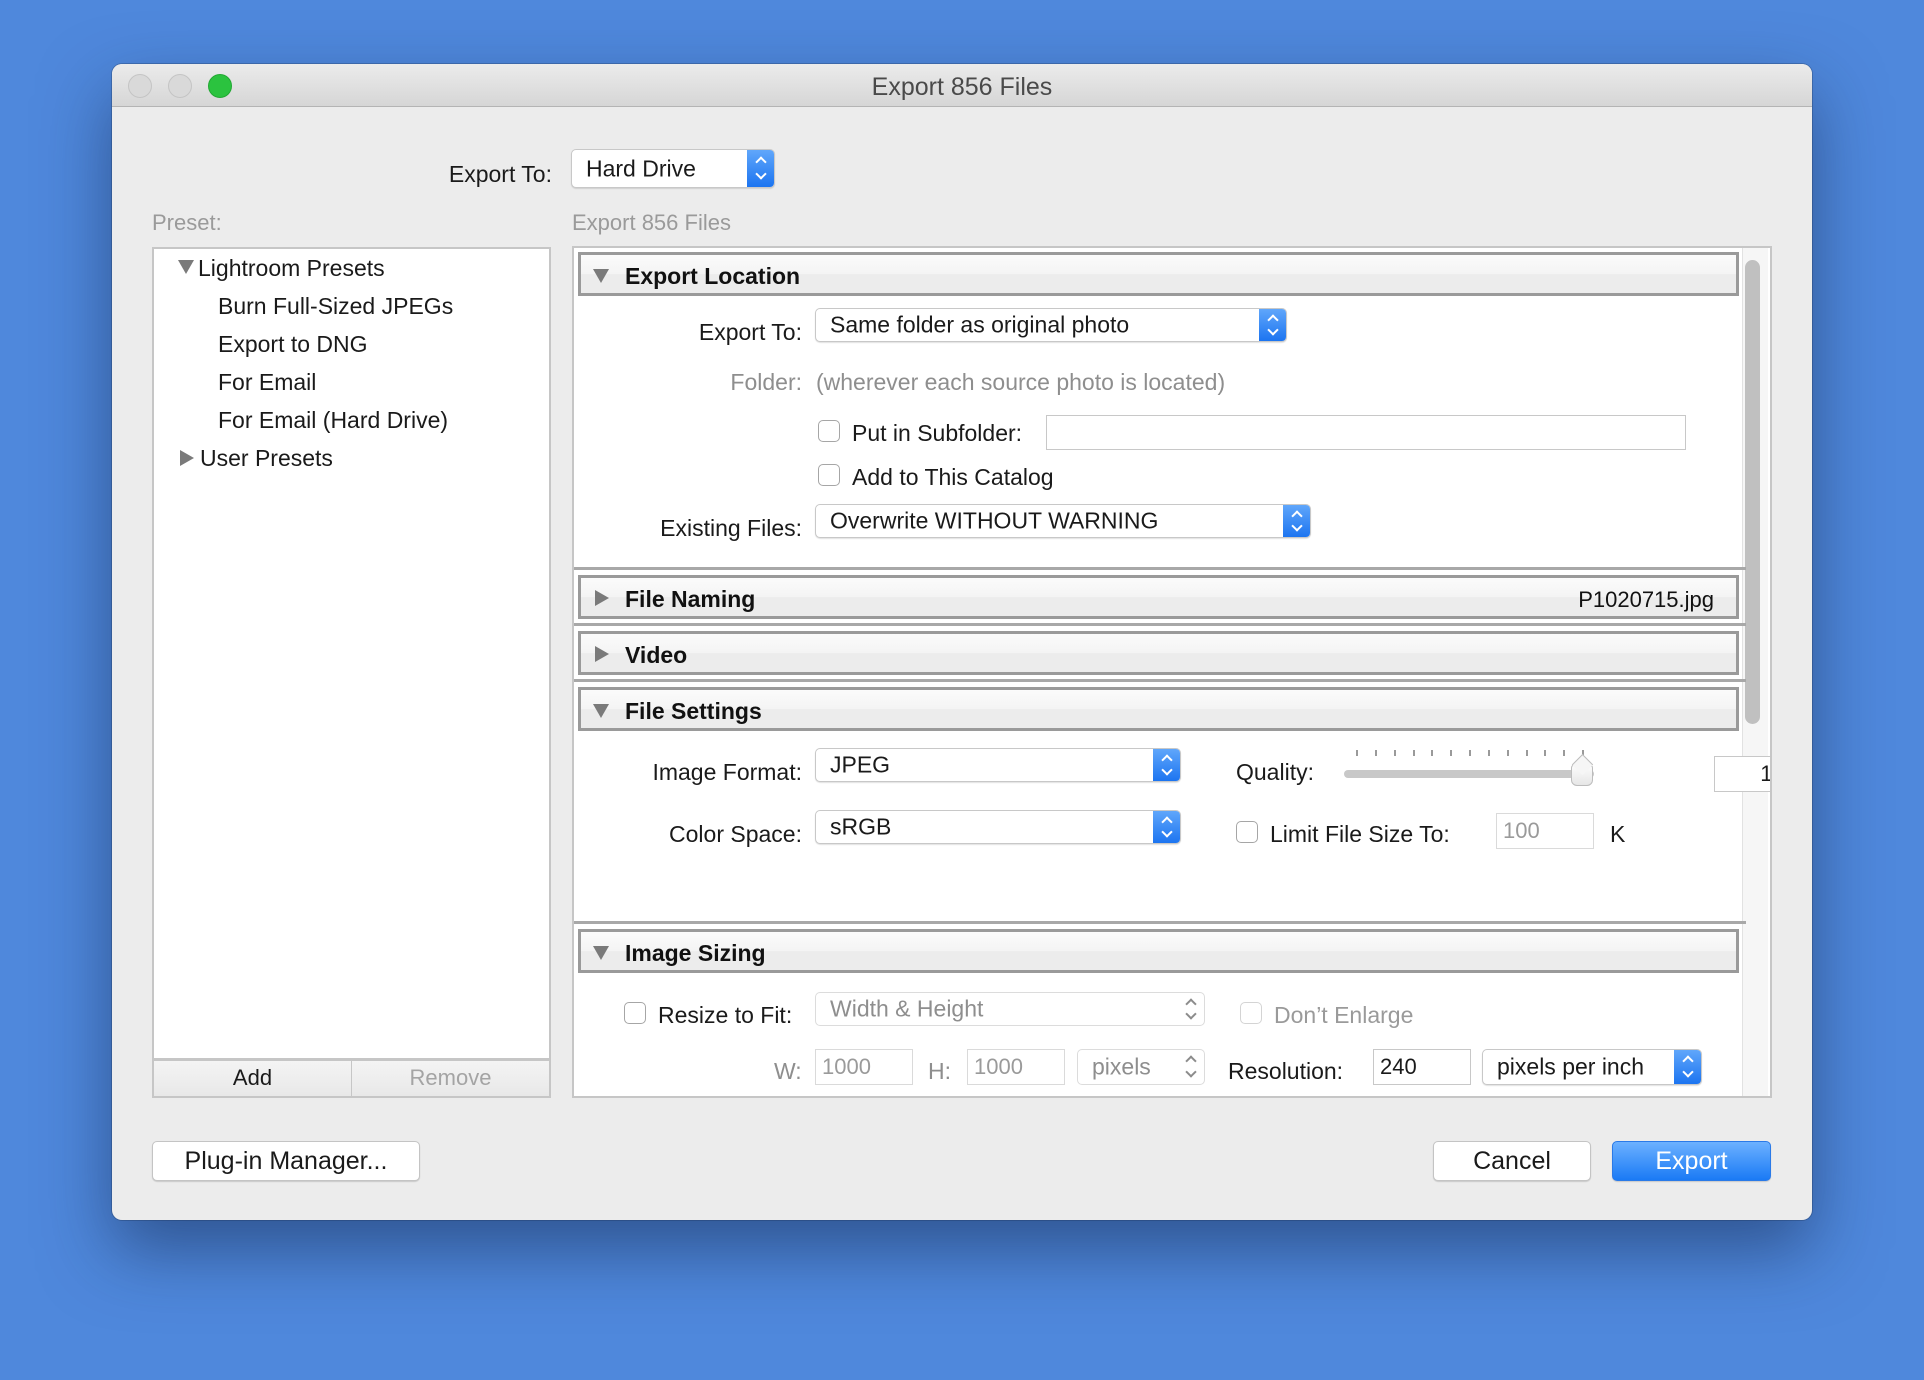 This screenshot has height=1380, width=1924. I want to click on resize-mode-select: Width & Height, so click(1010, 1009).